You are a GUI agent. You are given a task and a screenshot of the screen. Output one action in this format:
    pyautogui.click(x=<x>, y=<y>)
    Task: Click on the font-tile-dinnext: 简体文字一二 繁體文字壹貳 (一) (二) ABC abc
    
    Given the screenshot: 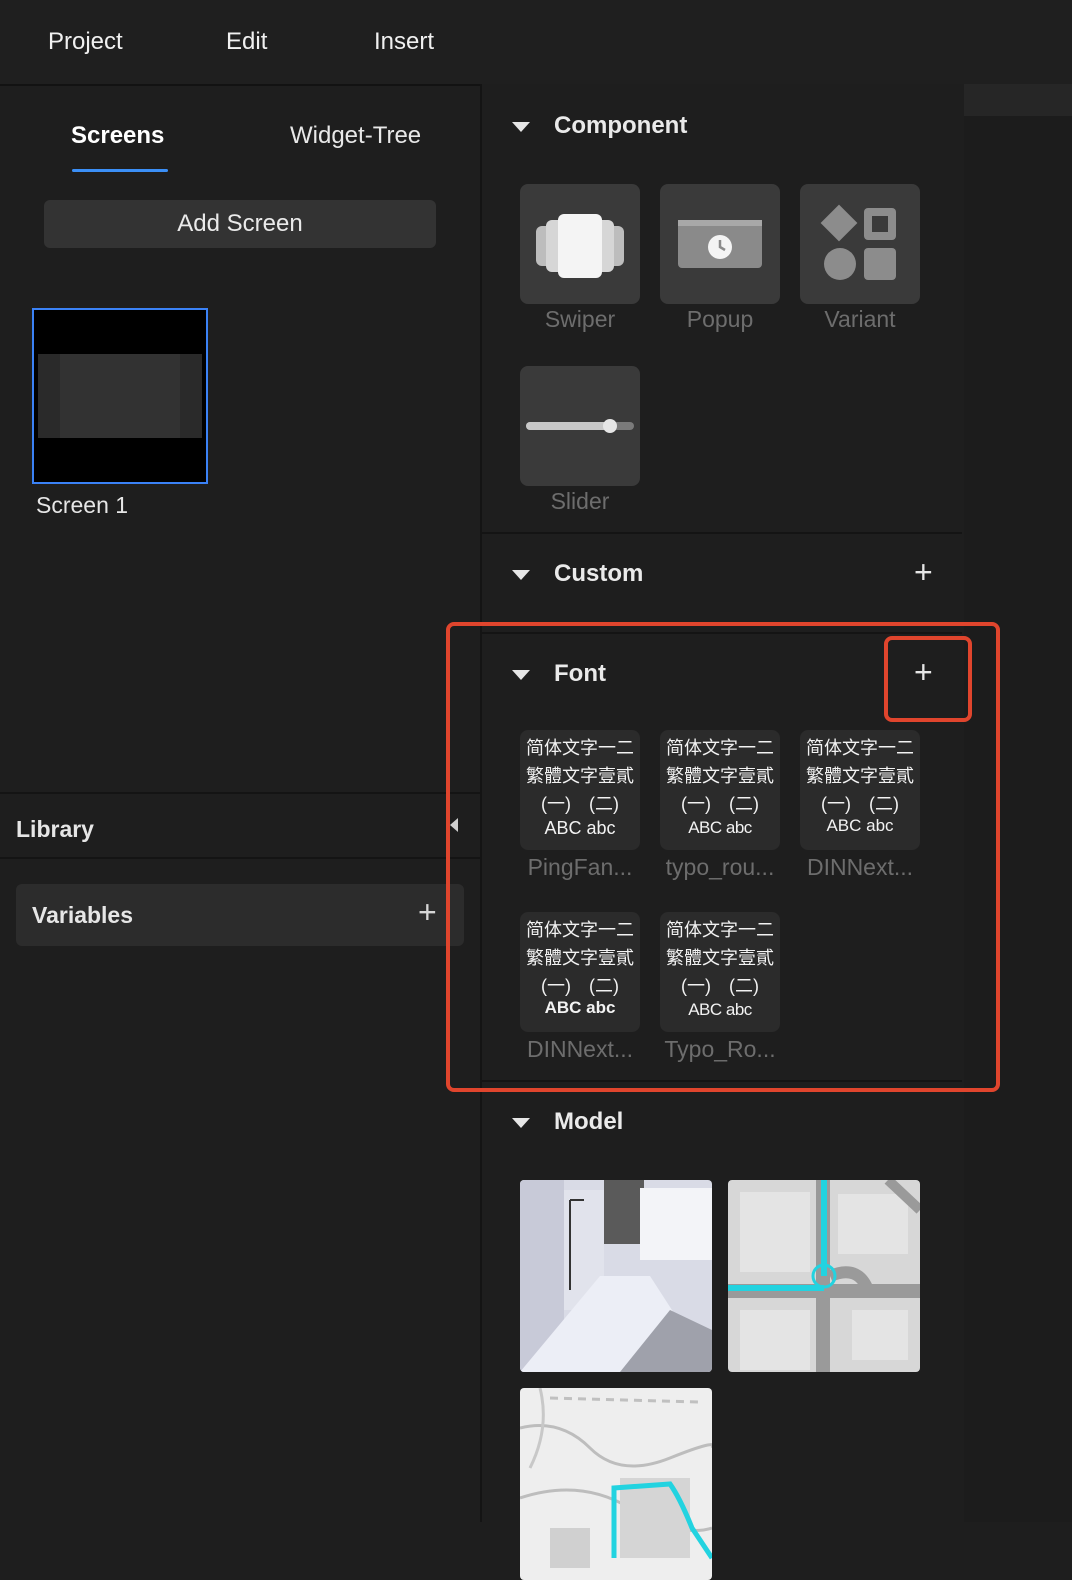 What is the action you would take?
    pyautogui.click(x=860, y=790)
    